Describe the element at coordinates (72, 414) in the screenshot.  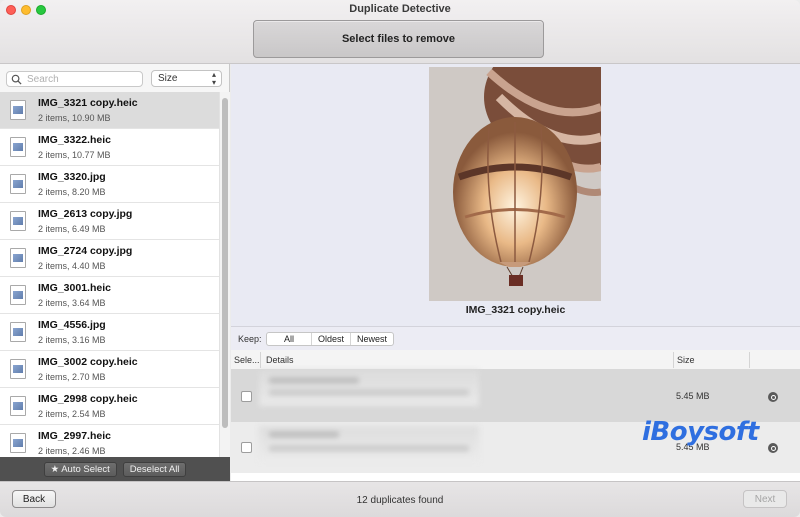
I see `file-meta: 2 items, 2.54 MB` at that location.